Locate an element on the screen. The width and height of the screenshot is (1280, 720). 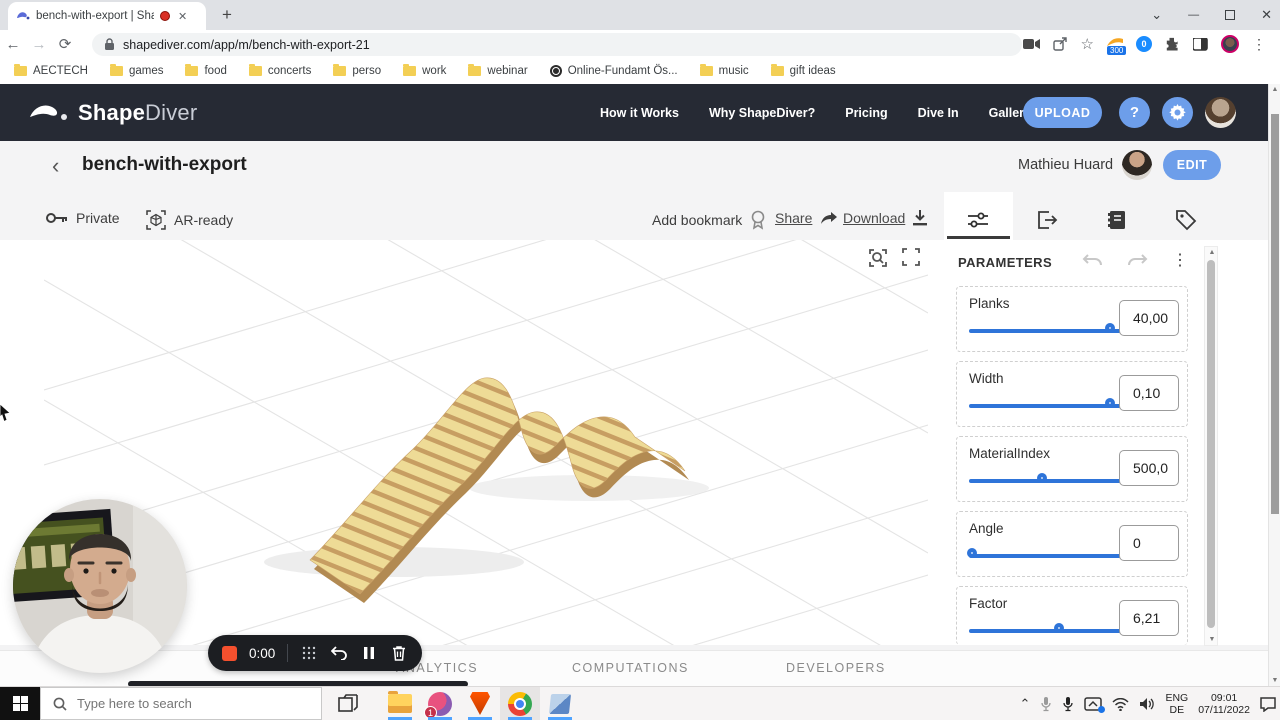
browser-forward-button: → is located at coordinates (39, 44).